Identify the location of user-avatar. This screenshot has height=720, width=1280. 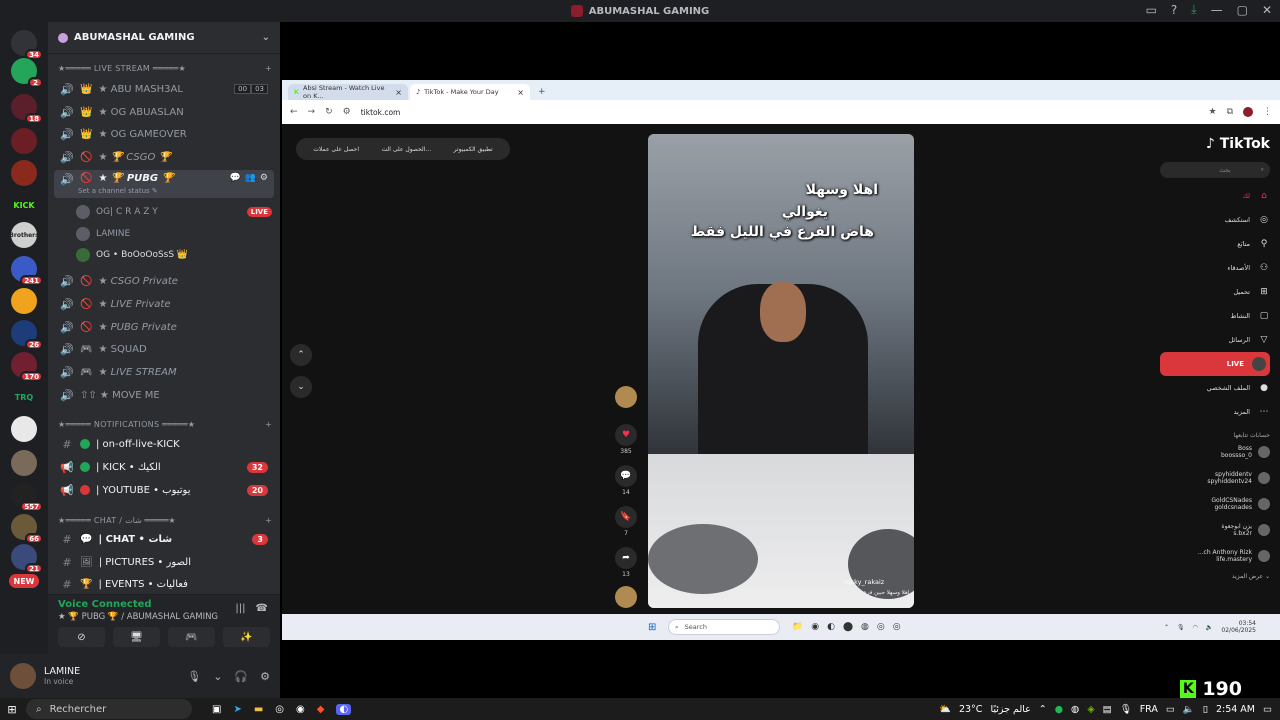
(23, 676).